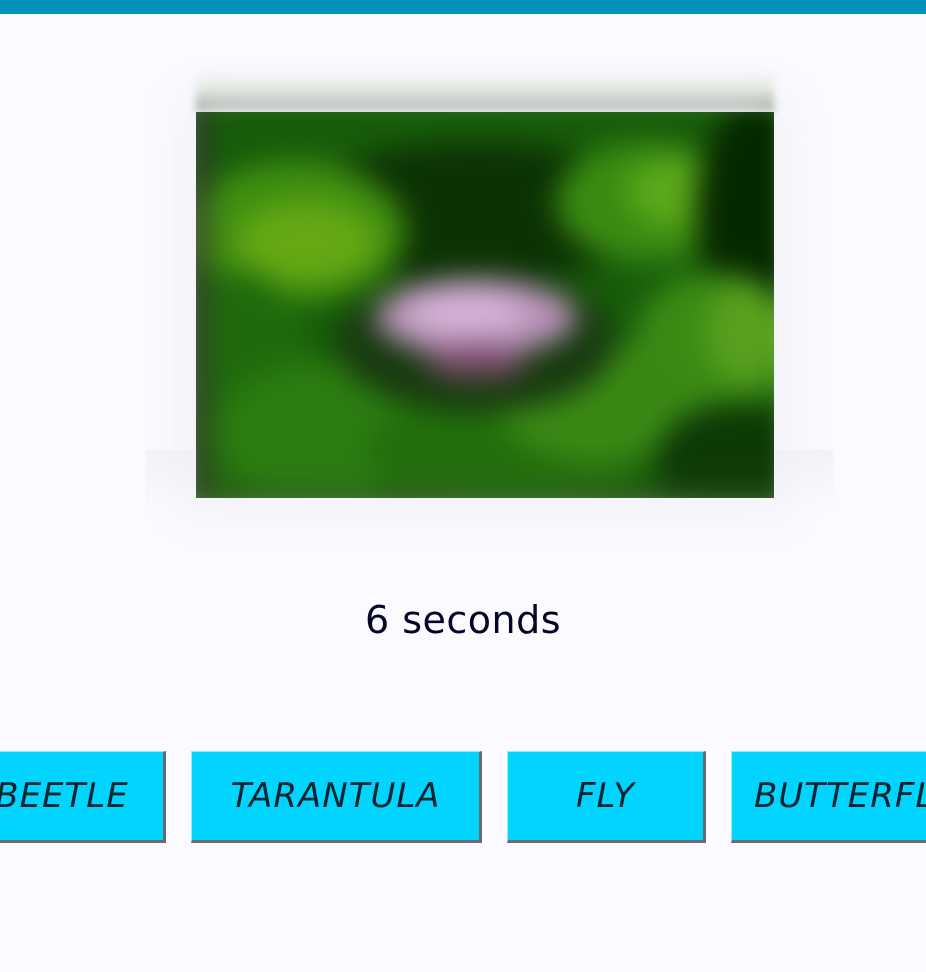 The height and width of the screenshot is (972, 926). Describe the element at coordinates (463, 7) in the screenshot. I see `top-bar` at that location.